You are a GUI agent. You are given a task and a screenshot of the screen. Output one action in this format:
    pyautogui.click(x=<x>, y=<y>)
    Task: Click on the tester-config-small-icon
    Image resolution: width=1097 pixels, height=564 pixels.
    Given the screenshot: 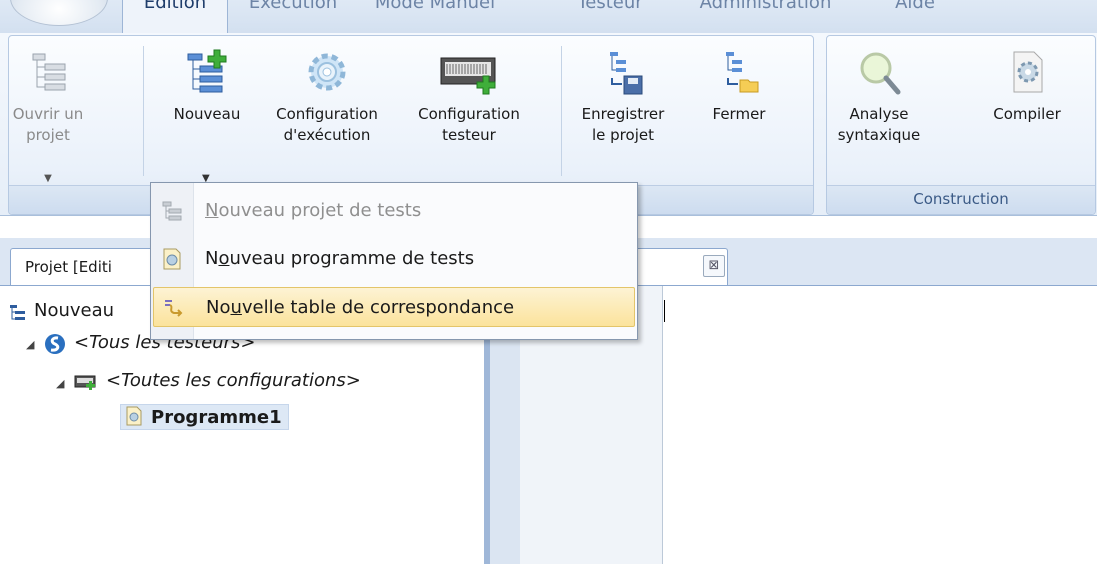 What is the action you would take?
    pyautogui.click(x=85, y=382)
    